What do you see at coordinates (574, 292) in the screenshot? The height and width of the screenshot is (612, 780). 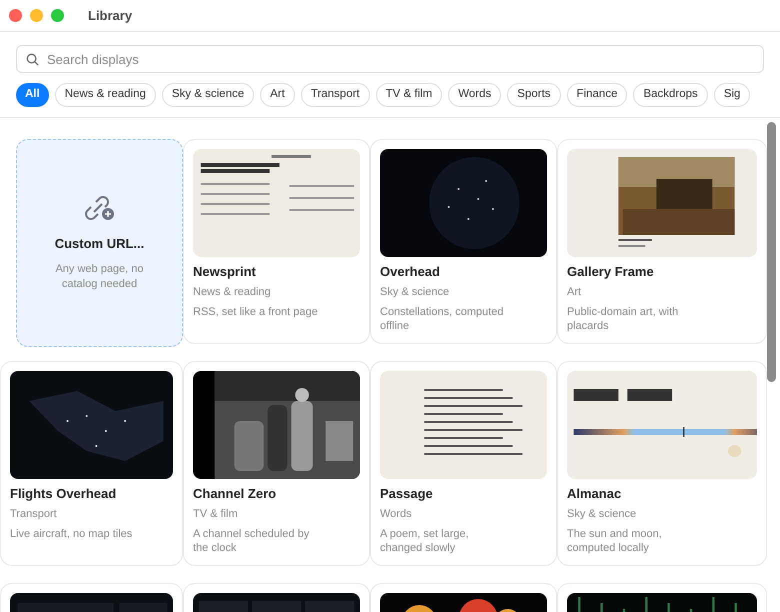 I see `card-category: Art` at bounding box center [574, 292].